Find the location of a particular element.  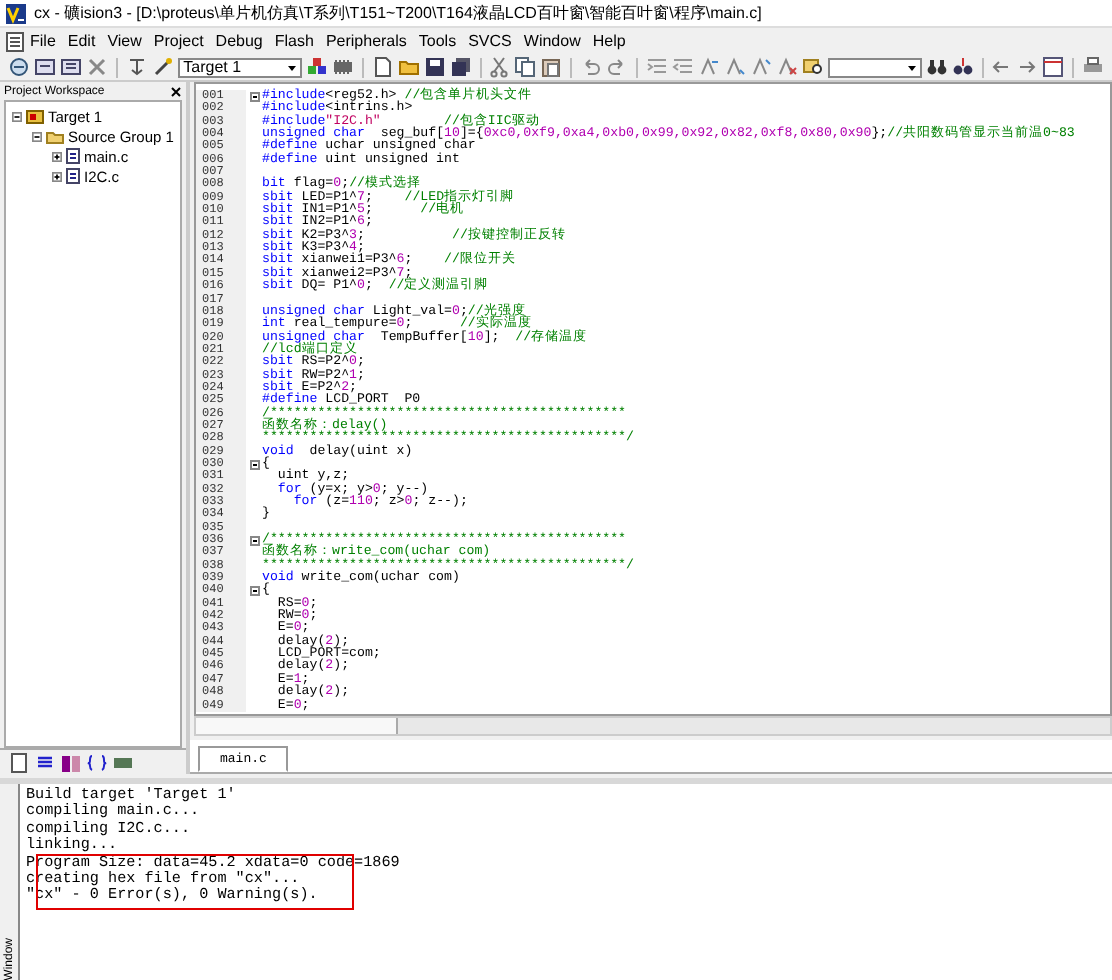

menu-item: File is located at coordinates (43, 41).